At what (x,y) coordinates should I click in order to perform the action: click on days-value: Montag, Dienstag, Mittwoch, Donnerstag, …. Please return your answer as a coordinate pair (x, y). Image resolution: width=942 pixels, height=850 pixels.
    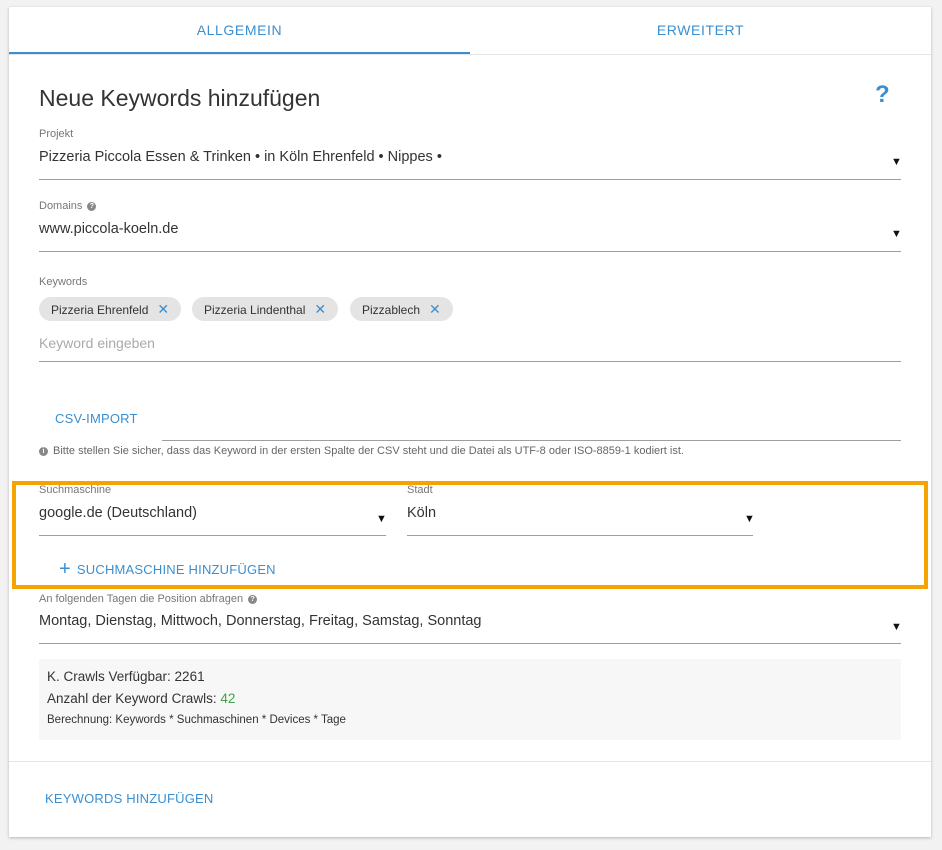
    Looking at the image, I should click on (260, 621).